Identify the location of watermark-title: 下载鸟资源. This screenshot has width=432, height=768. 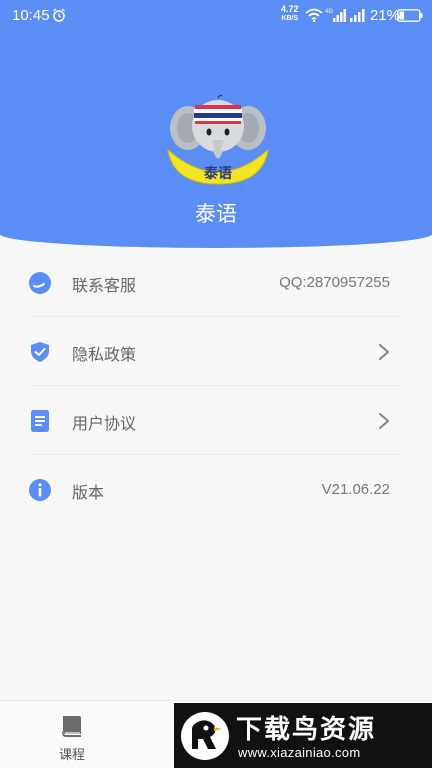
(306, 730).